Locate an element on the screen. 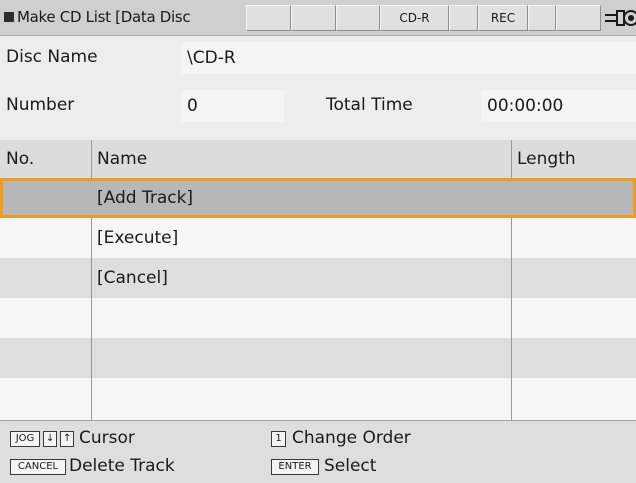 Image resolution: width=636 pixels, height=483 pixels. track-name: [Cancel] is located at coordinates (132, 278).